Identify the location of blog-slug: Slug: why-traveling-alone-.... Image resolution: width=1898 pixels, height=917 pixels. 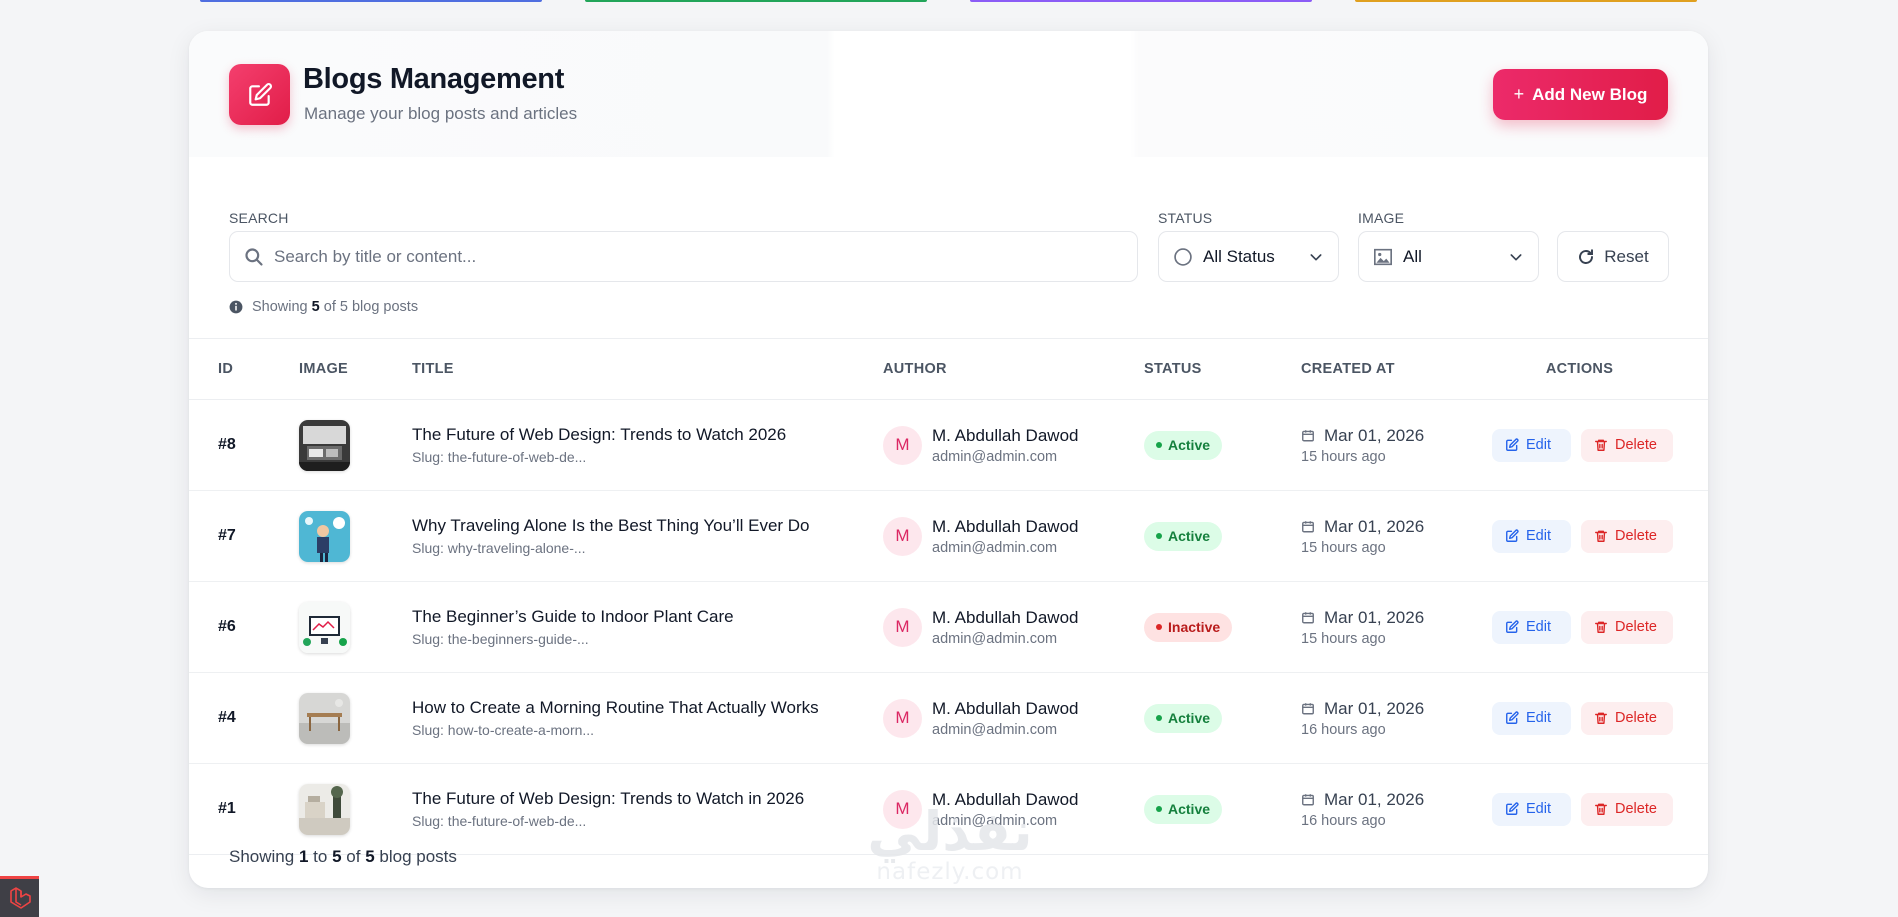
(499, 548).